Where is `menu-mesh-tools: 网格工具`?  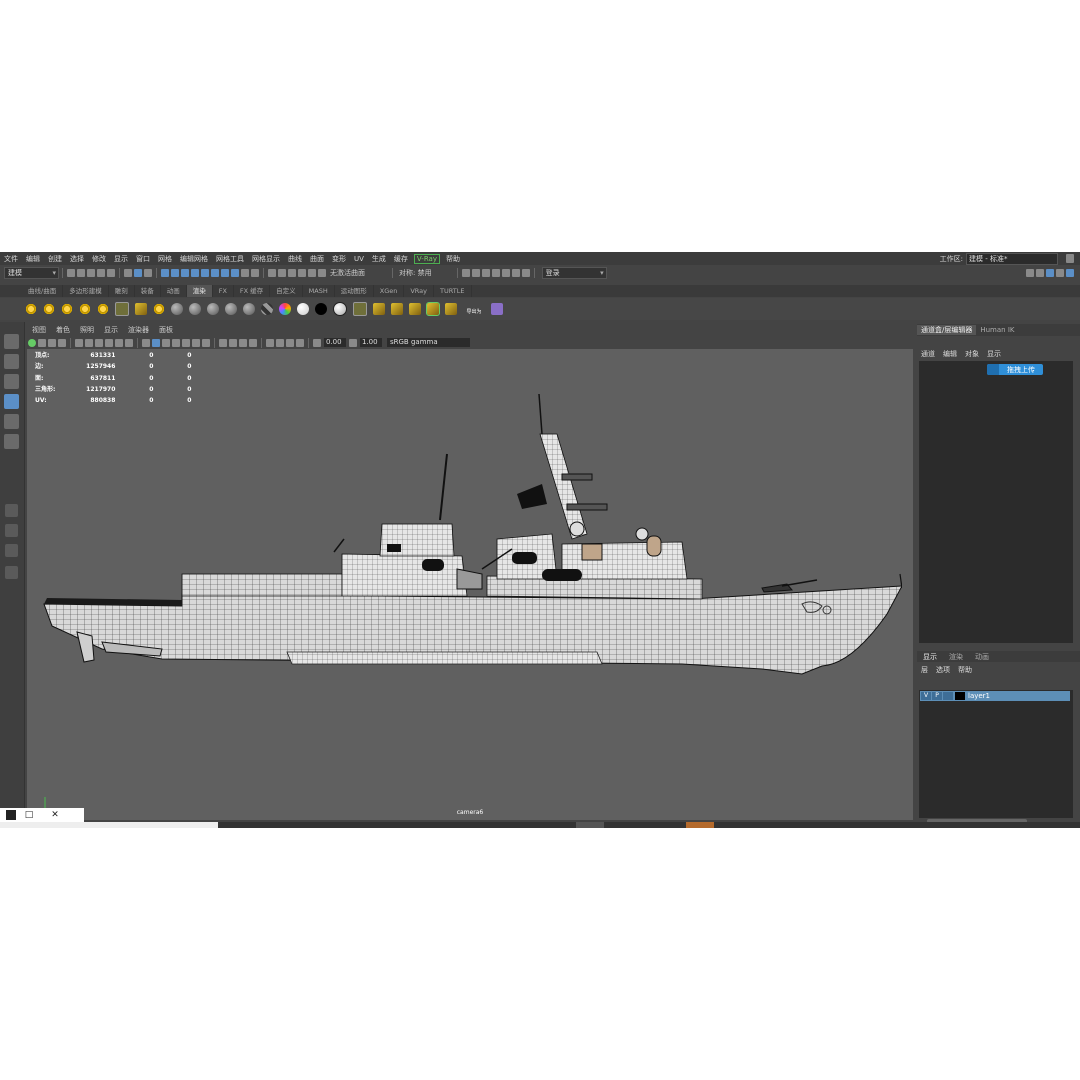 menu-mesh-tools: 网格工具 is located at coordinates (230, 259).